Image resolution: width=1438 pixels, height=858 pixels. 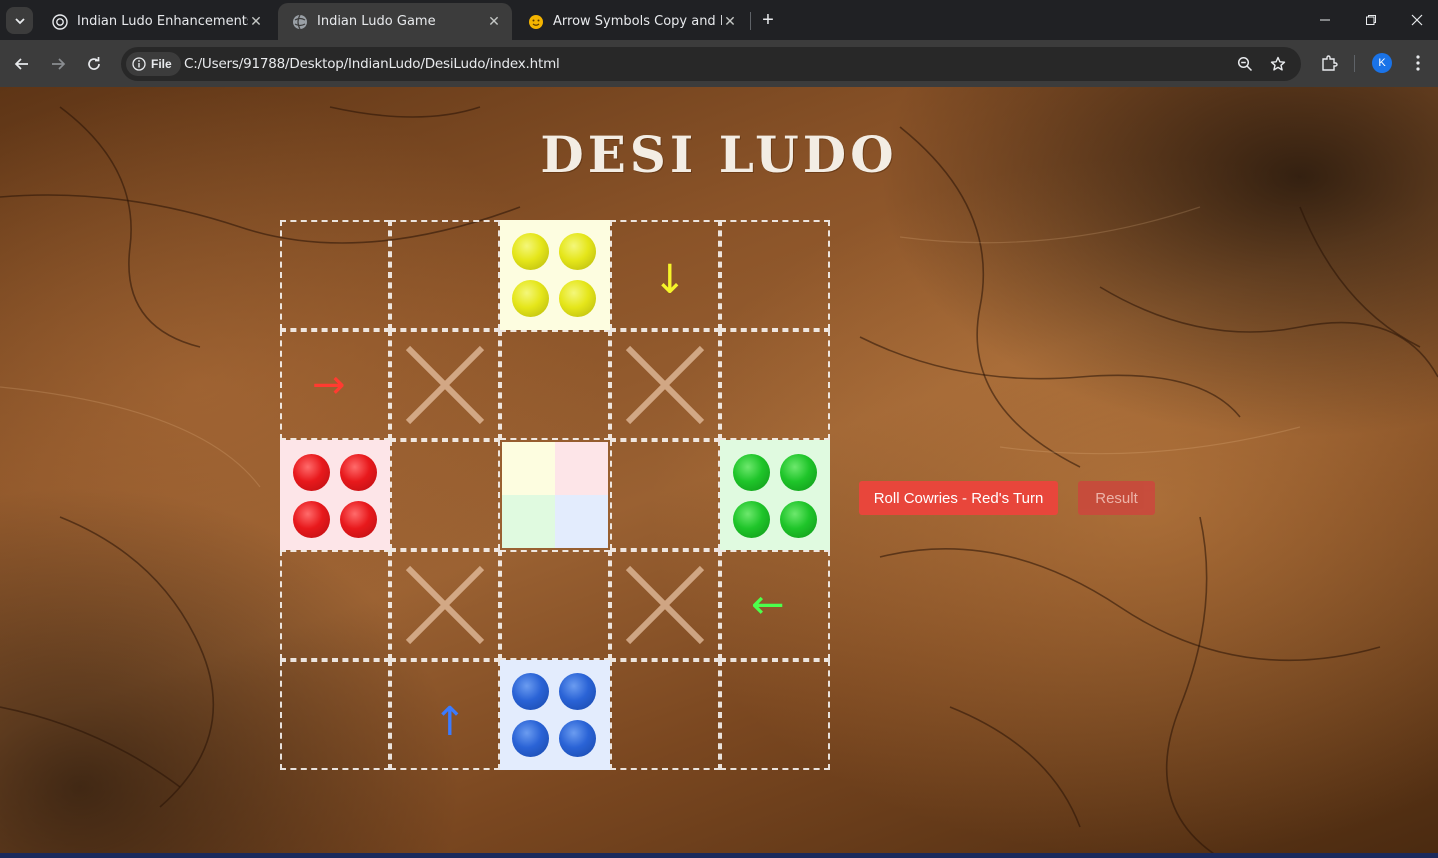 I want to click on board-cell: ←, so click(x=775, y=605).